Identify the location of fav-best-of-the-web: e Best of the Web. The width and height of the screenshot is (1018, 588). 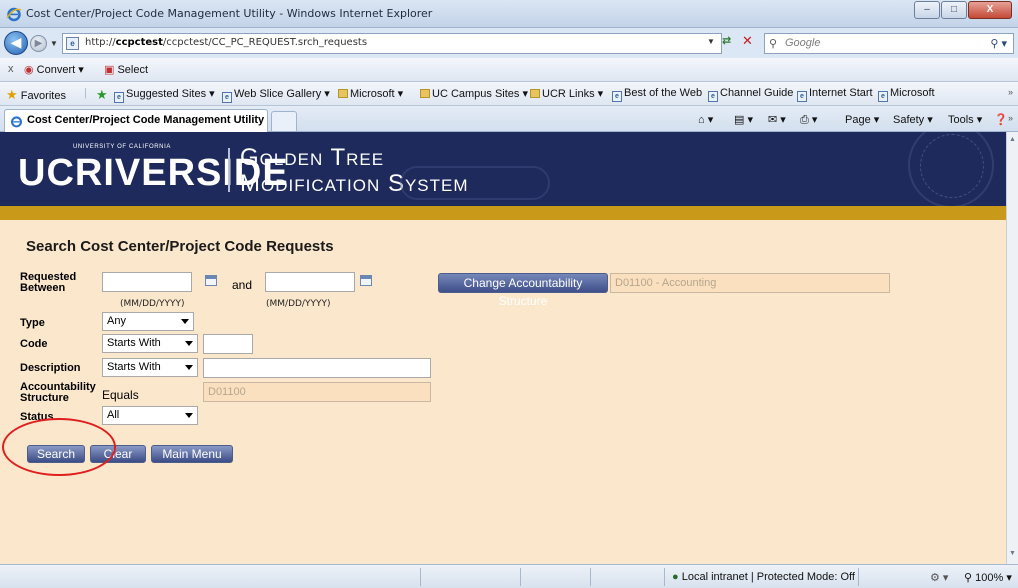
(657, 94).